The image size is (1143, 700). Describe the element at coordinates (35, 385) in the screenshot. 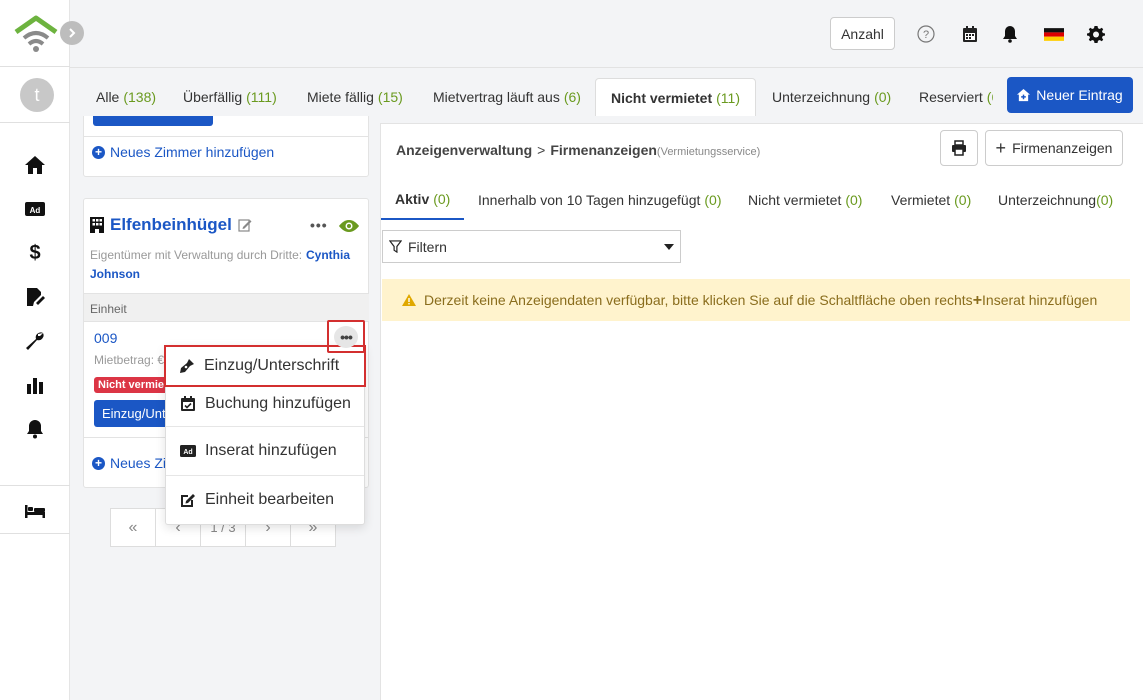

I see `bar-chart-icon` at that location.